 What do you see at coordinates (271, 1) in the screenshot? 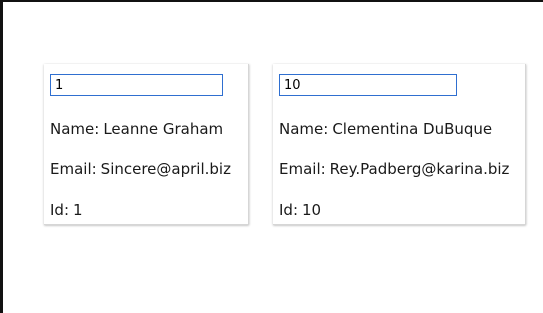
I see `window-frame-top` at bounding box center [271, 1].